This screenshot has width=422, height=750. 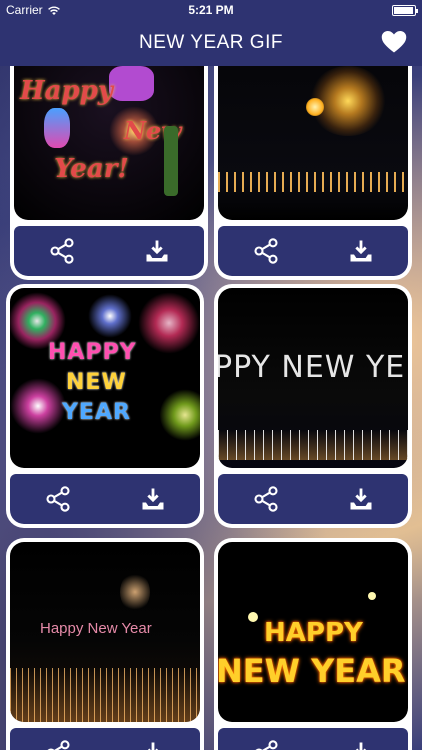 I want to click on gif-card: Happy New Year, so click(x=105, y=644).